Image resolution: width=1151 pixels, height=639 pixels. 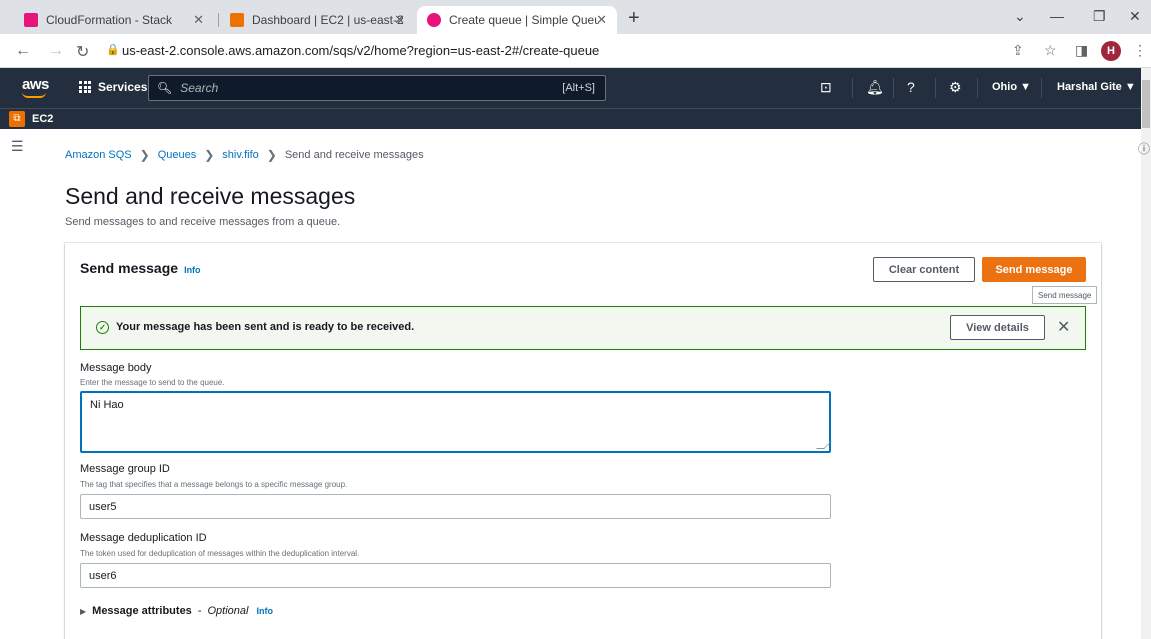 I want to click on minimize-icon: —, so click(x=1057, y=16).